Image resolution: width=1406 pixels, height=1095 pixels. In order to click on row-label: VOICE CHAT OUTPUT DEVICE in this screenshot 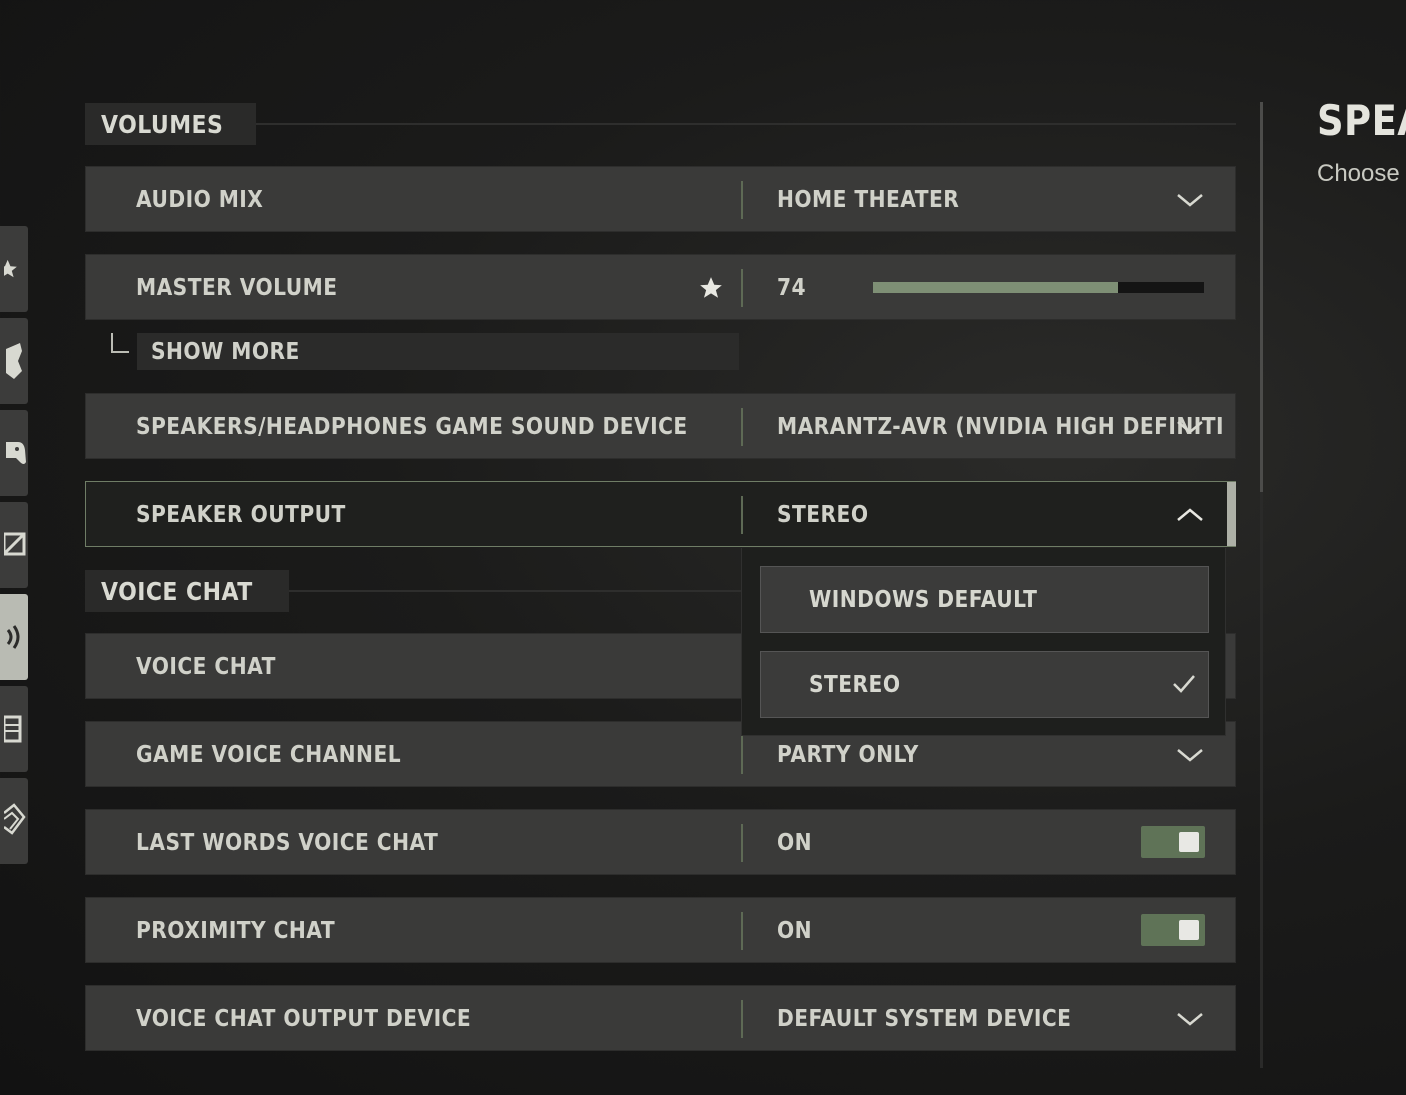, I will do `click(304, 1019)`.